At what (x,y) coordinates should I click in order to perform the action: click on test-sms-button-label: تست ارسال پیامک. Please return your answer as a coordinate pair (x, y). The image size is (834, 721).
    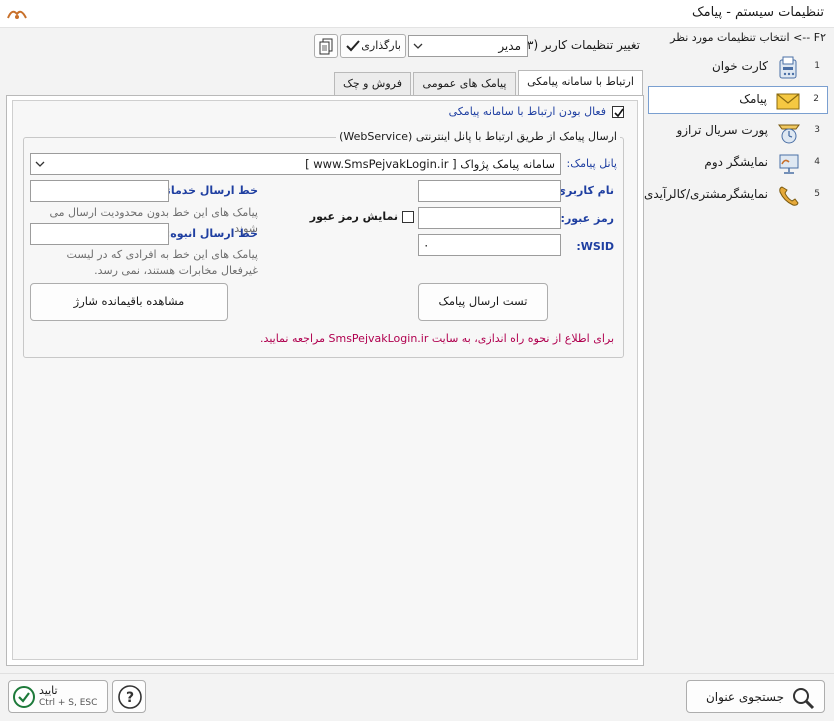
    Looking at the image, I should click on (483, 301).